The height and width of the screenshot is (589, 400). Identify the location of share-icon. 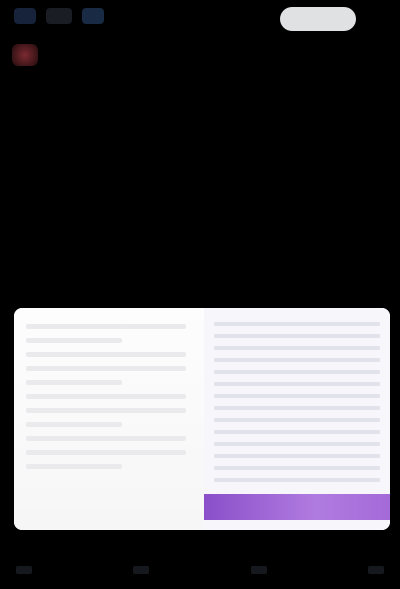
(375, 570).